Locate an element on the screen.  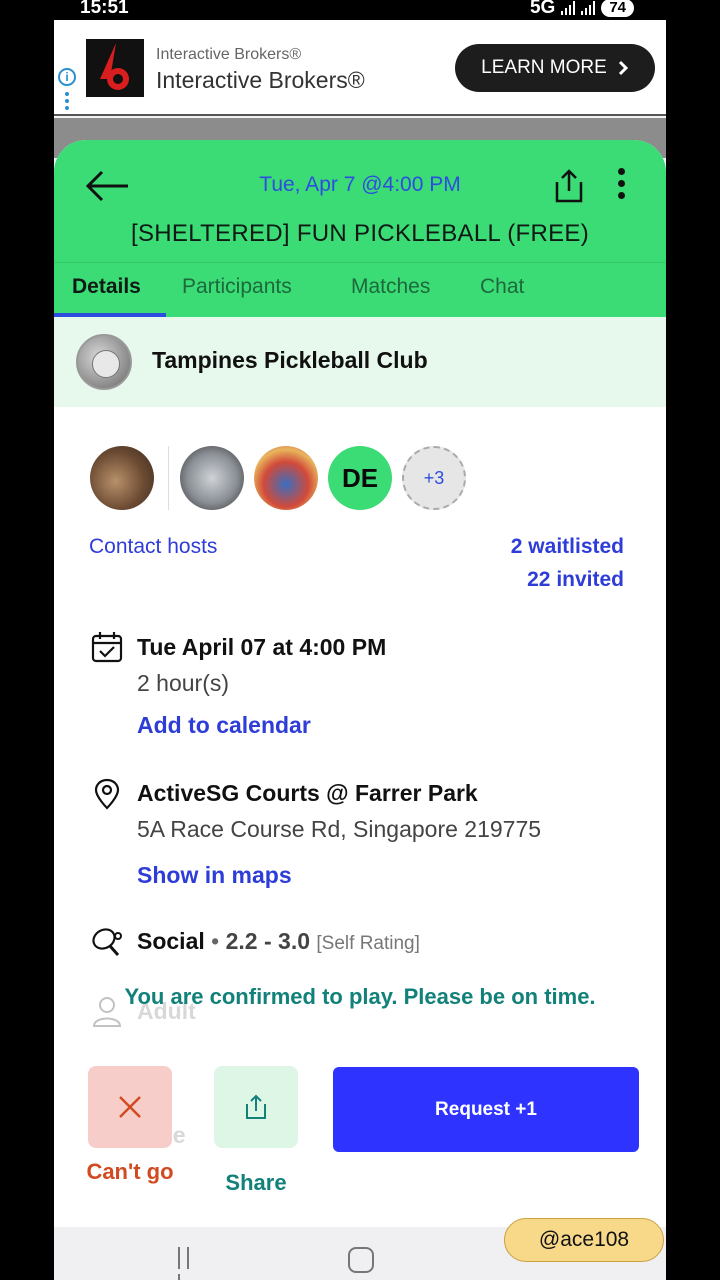
more-count: +3 is located at coordinates (434, 477).